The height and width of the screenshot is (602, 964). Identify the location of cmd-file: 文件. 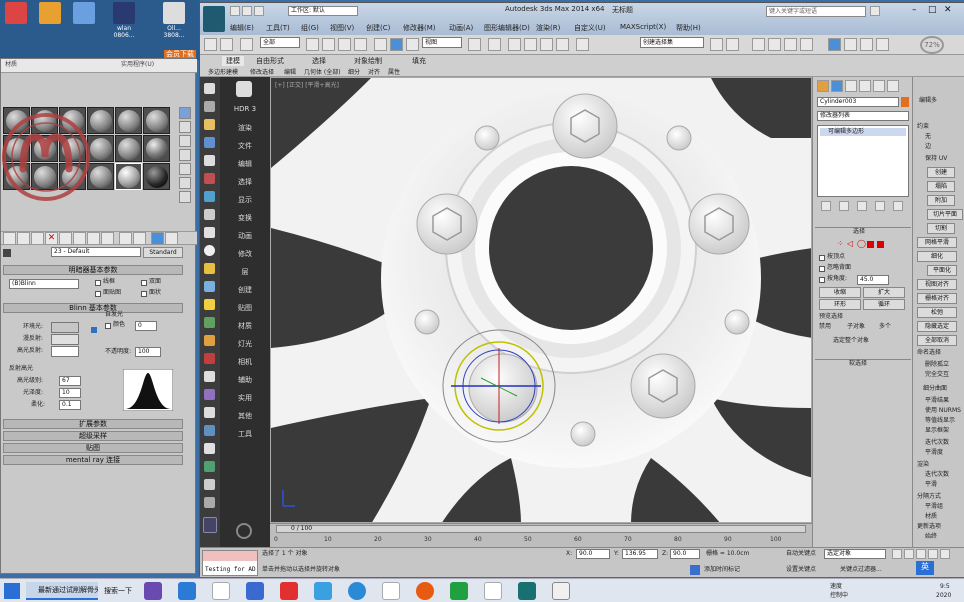
(245, 146).